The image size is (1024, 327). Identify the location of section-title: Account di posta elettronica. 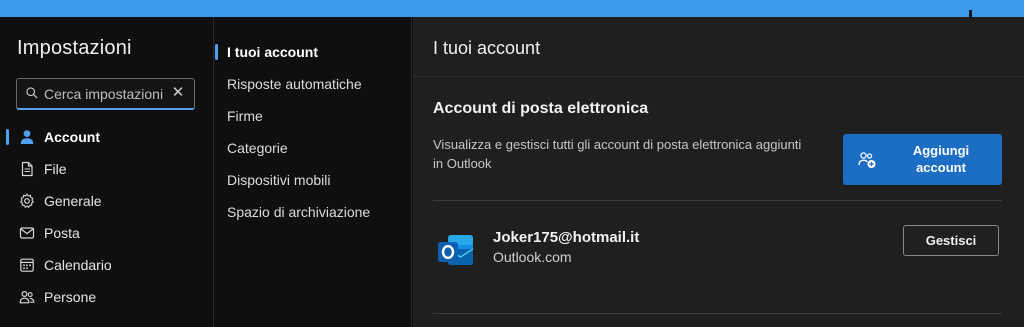
(541, 108).